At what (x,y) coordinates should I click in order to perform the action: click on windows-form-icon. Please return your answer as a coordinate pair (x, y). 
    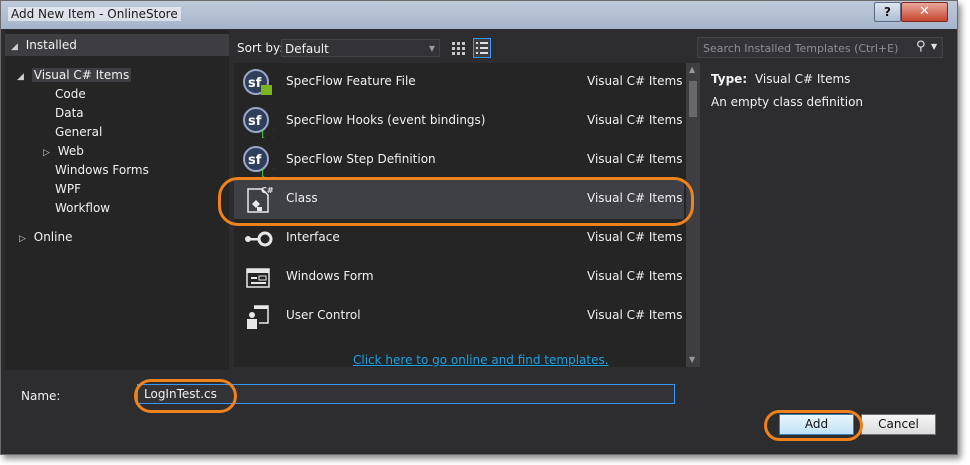
    Looking at the image, I should click on (258, 278).